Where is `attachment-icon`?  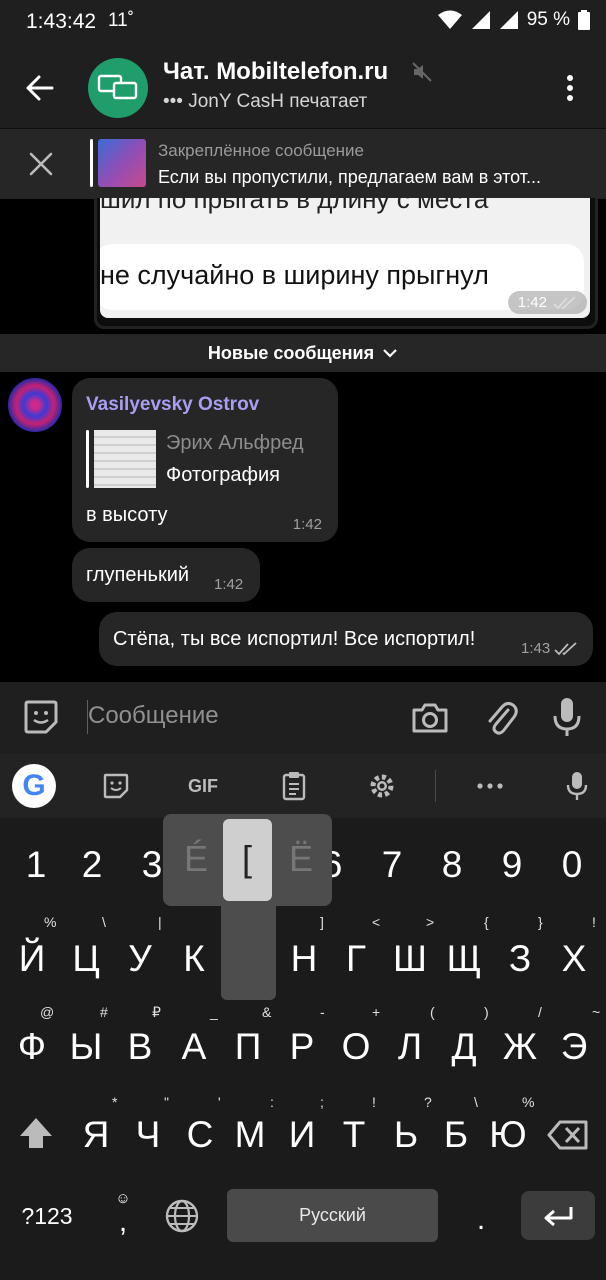 attachment-icon is located at coordinates (501, 718).